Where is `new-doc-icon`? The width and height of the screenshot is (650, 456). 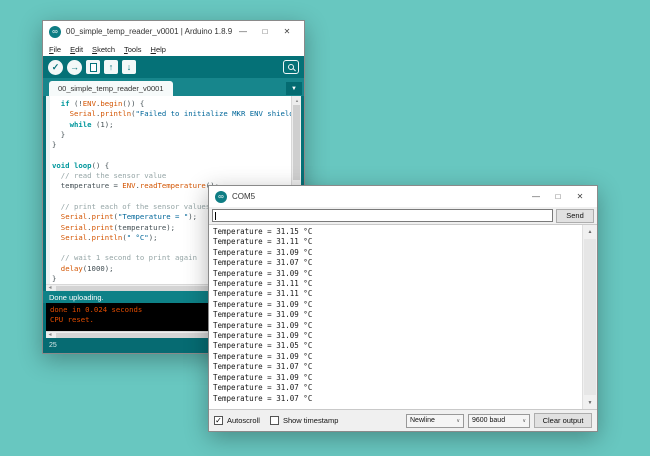 new-doc-icon is located at coordinates (93, 67).